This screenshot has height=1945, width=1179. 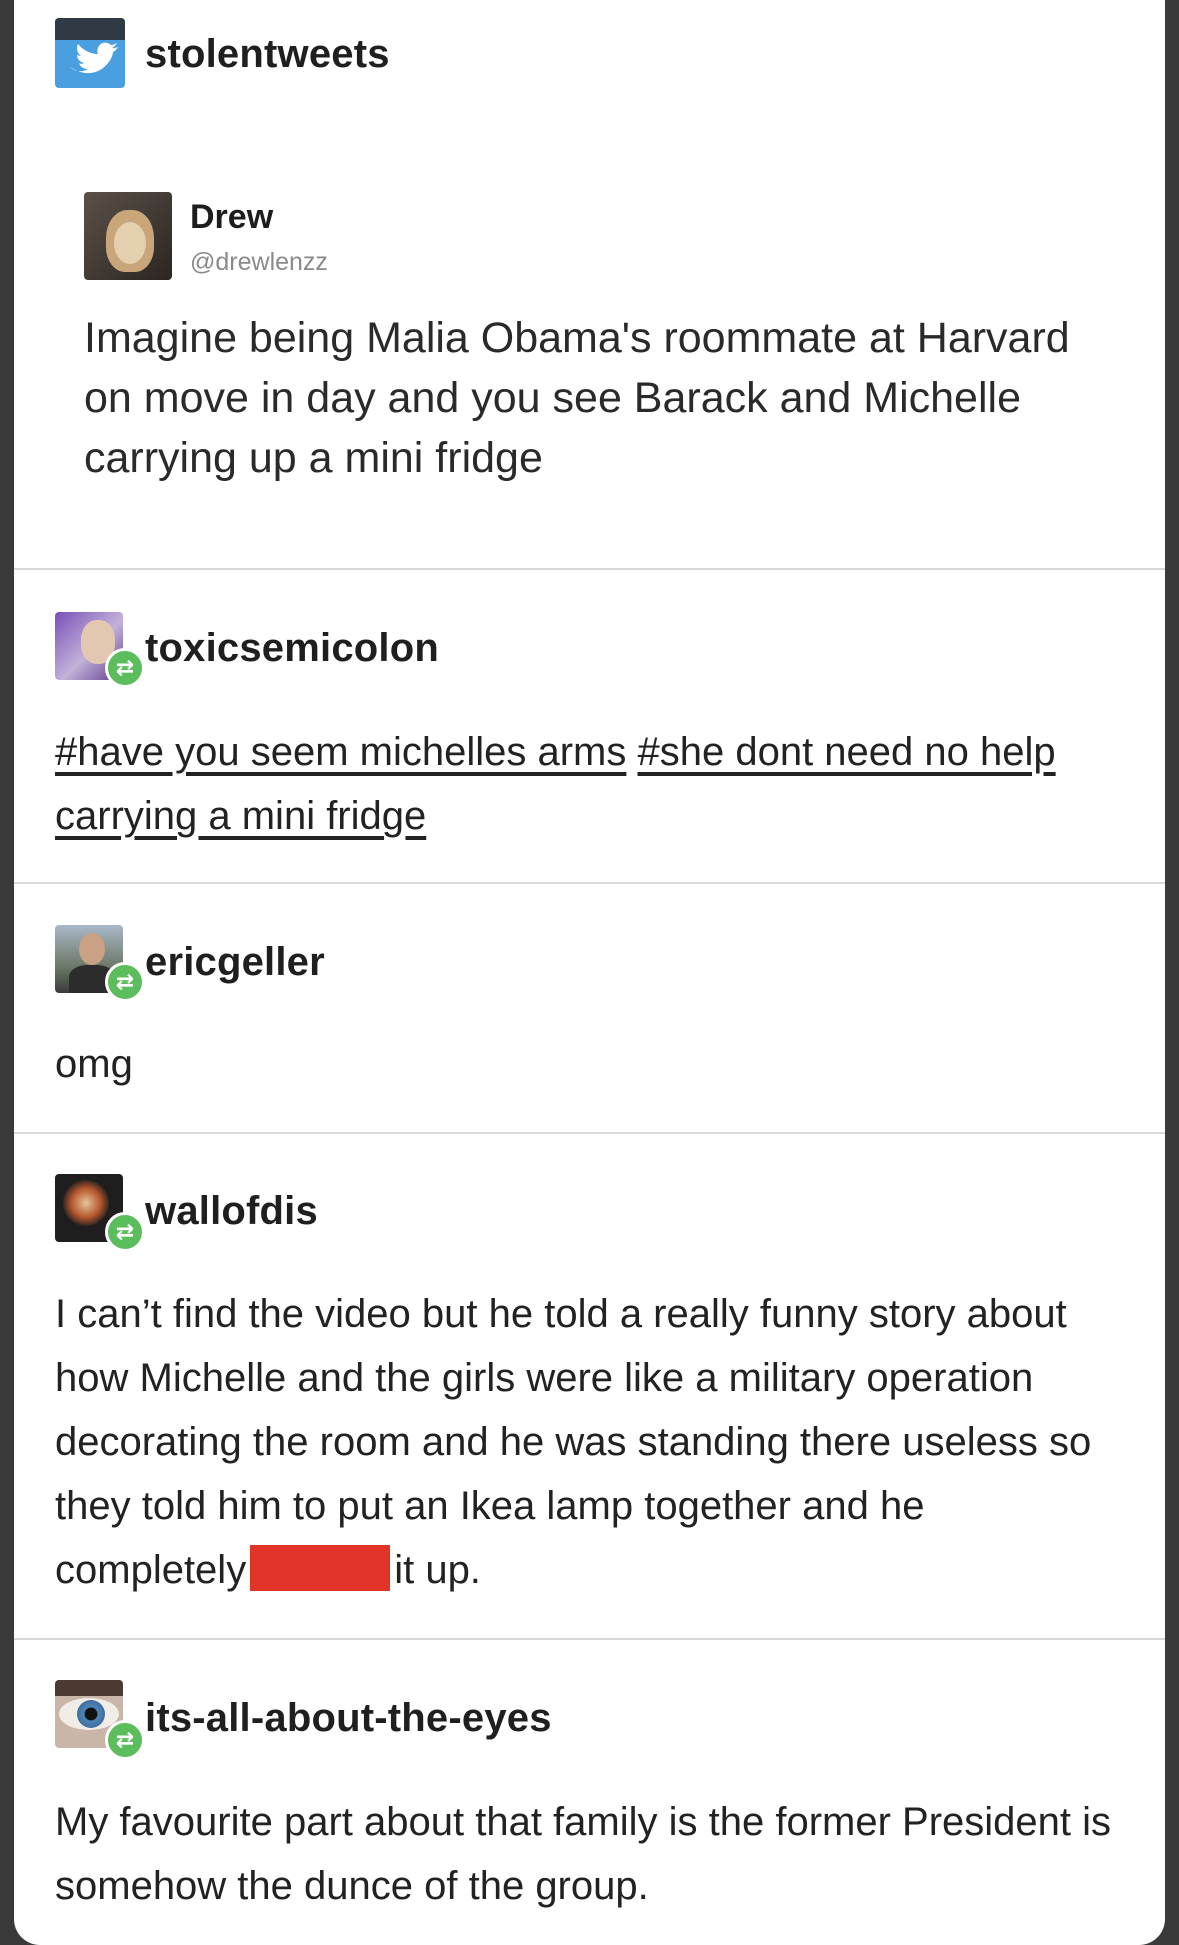 I want to click on reblogger-username: toxicsemicolon, so click(x=292, y=648).